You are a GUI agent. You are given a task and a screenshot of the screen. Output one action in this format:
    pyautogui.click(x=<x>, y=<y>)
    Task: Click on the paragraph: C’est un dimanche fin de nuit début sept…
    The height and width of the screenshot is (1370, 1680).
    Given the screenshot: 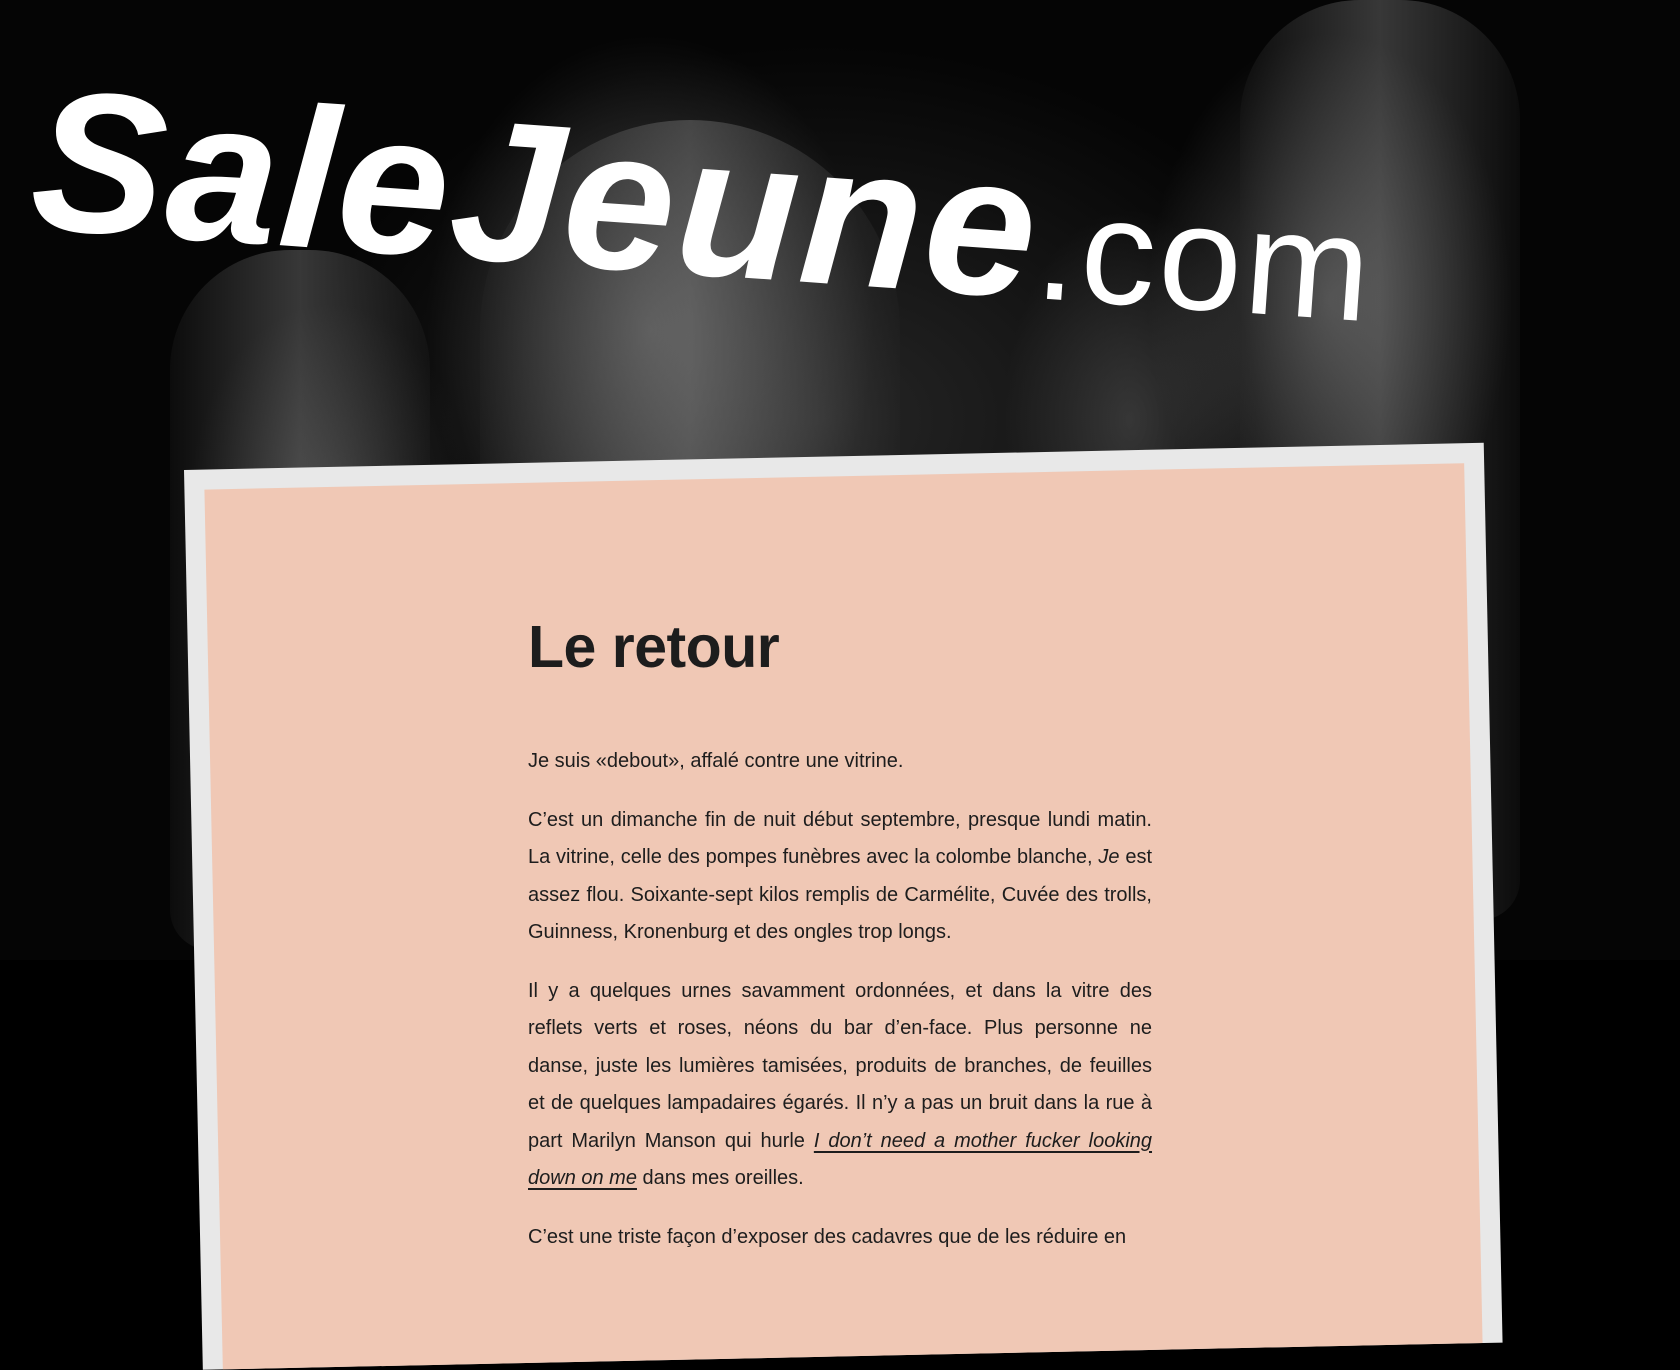 What is the action you would take?
    pyautogui.click(x=840, y=877)
    